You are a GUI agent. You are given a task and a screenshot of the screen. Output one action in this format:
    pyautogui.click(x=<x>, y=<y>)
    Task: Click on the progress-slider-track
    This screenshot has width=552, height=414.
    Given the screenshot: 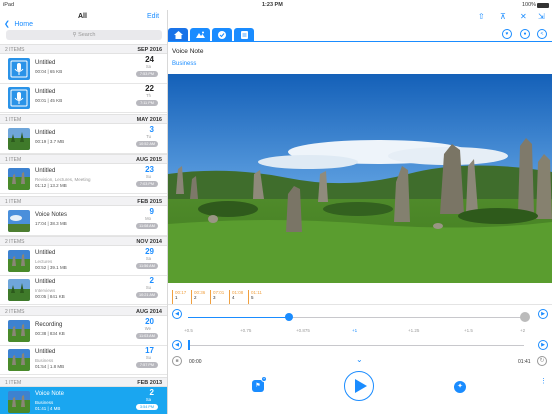 What is the action you would take?
    pyautogui.click(x=356, y=345)
    